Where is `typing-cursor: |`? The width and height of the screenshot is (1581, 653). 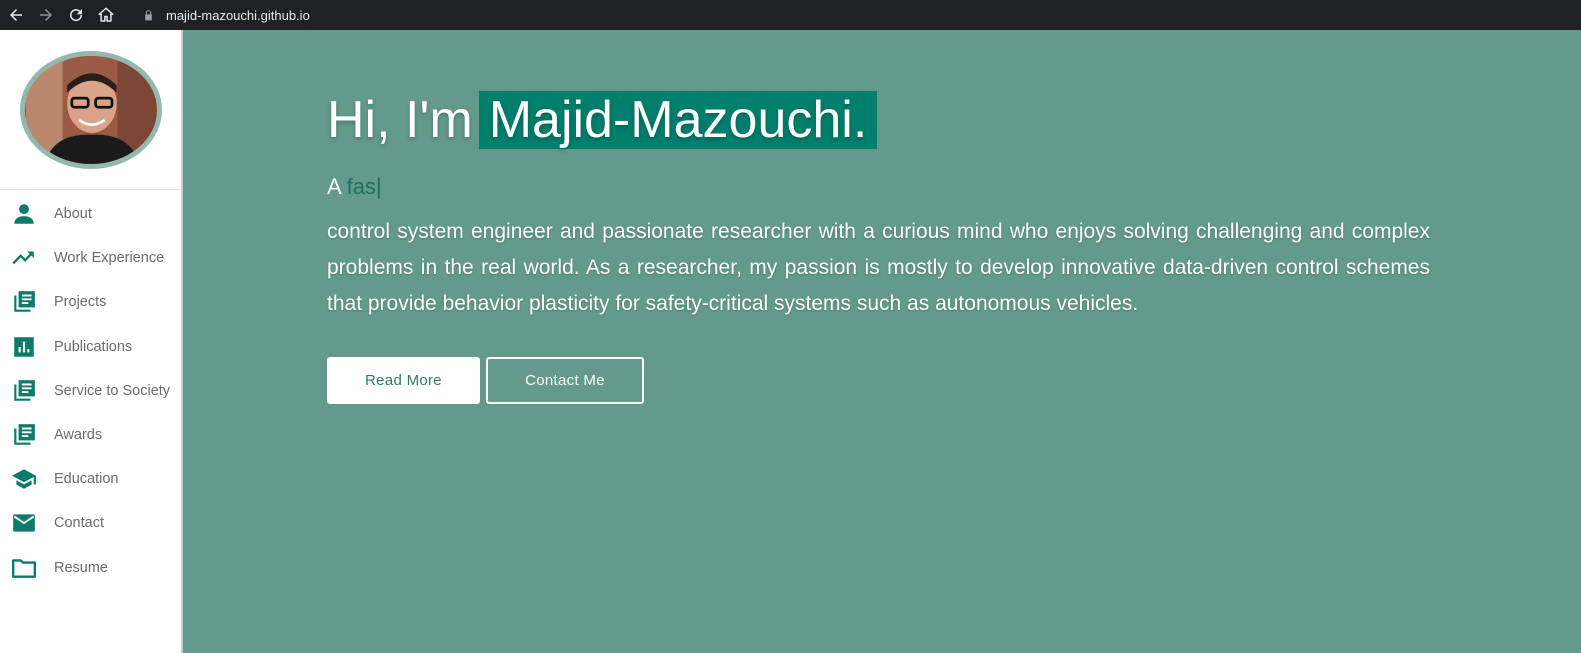
typing-cursor: | is located at coordinates (378, 186).